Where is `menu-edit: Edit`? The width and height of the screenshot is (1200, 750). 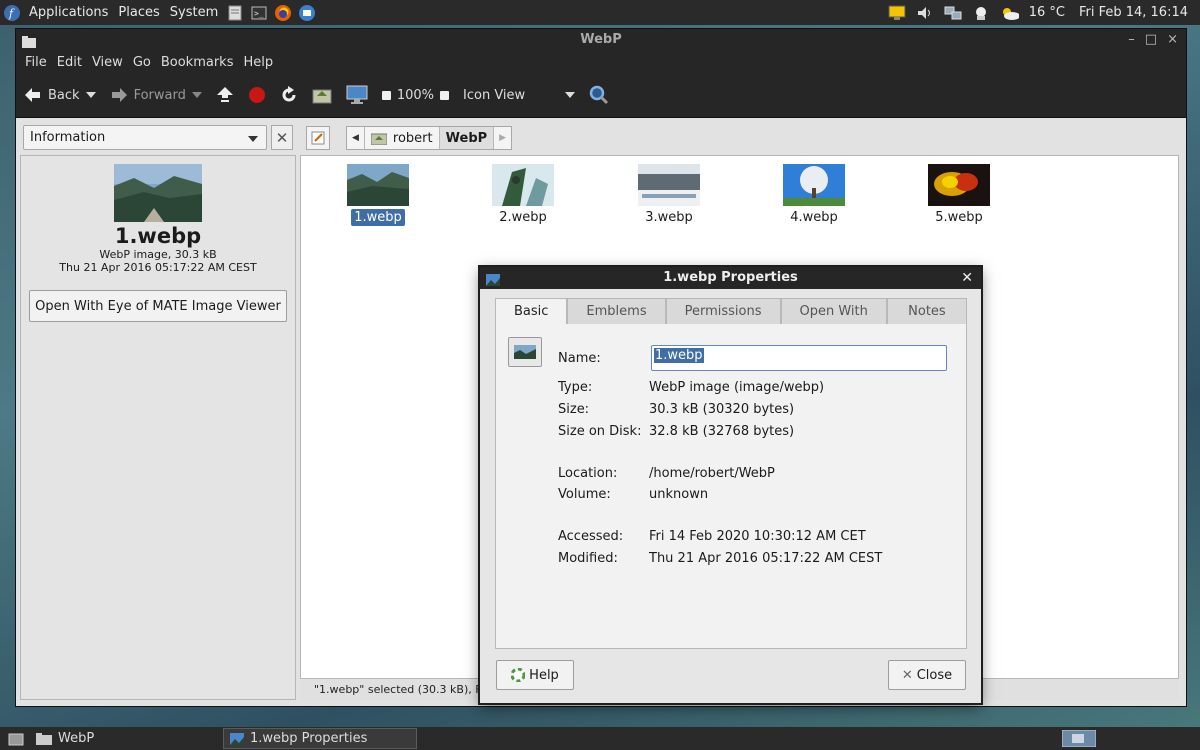 menu-edit: Edit is located at coordinates (69, 62).